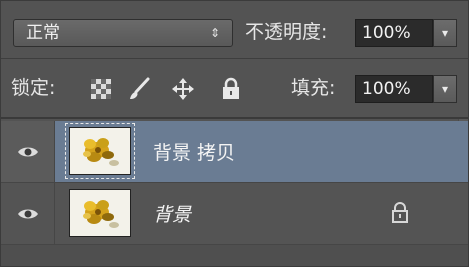  Describe the element at coordinates (394, 33) in the screenshot. I see `opacity-input: 100%` at that location.